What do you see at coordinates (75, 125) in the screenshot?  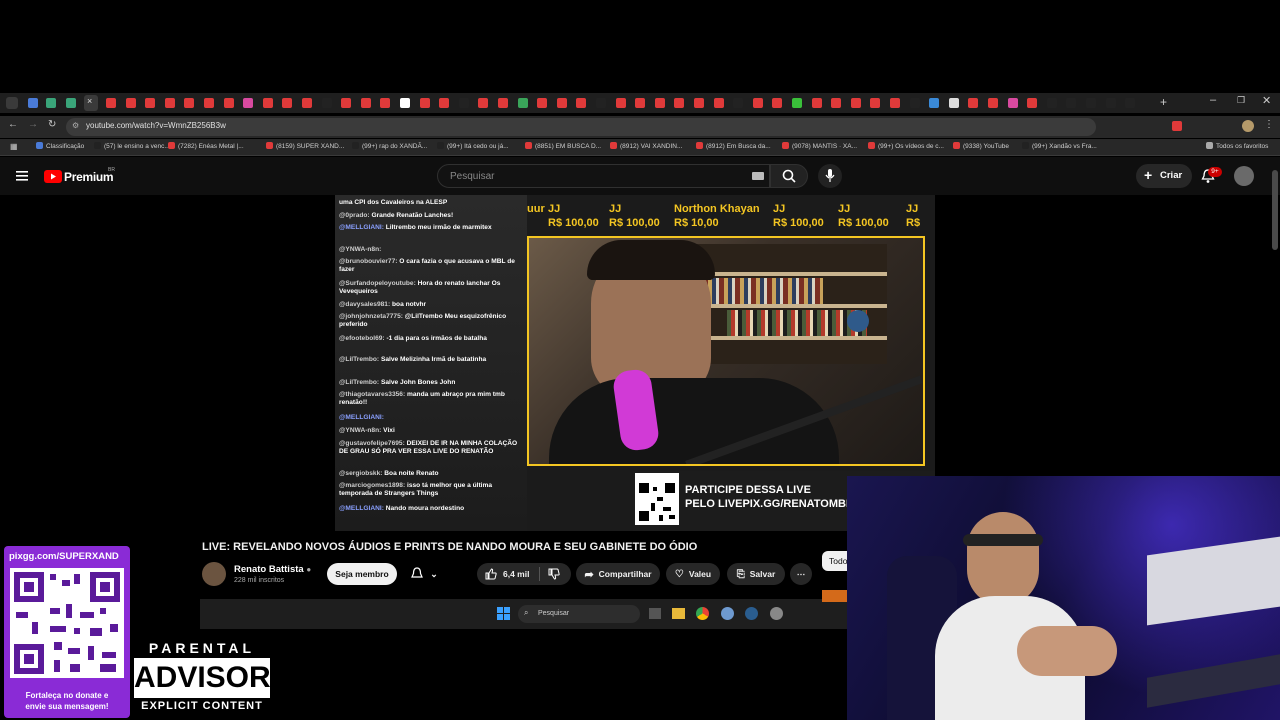 I see `site-info-icon: ⚙` at bounding box center [75, 125].